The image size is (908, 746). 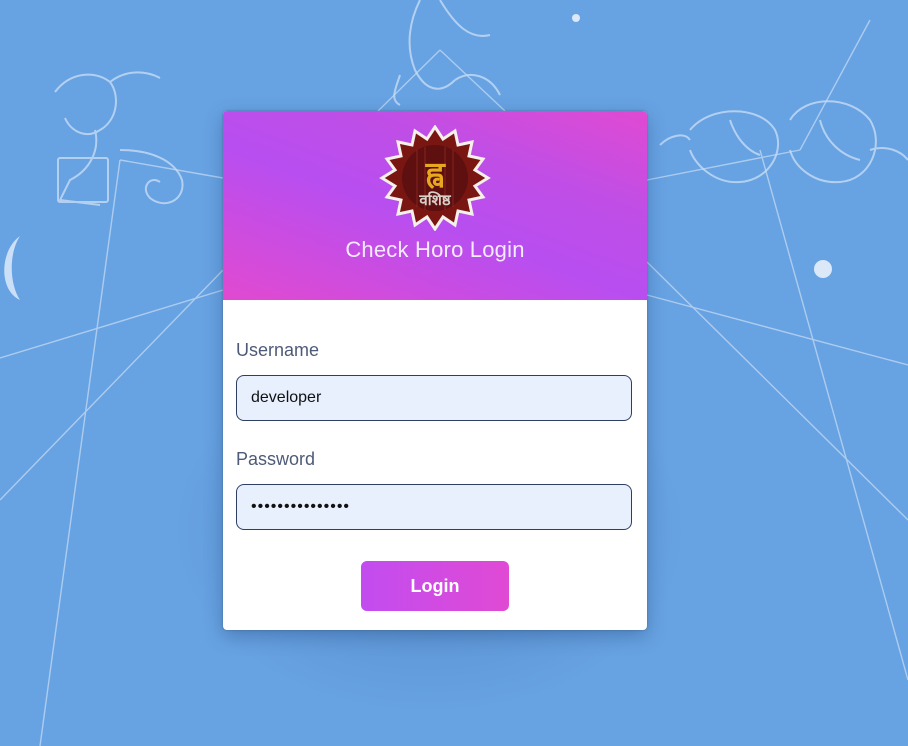 I want to click on password-input, so click(x=434, y=507).